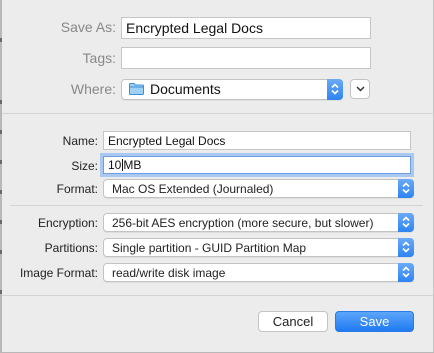  What do you see at coordinates (84, 166) in the screenshot?
I see `size-label: Size:` at bounding box center [84, 166].